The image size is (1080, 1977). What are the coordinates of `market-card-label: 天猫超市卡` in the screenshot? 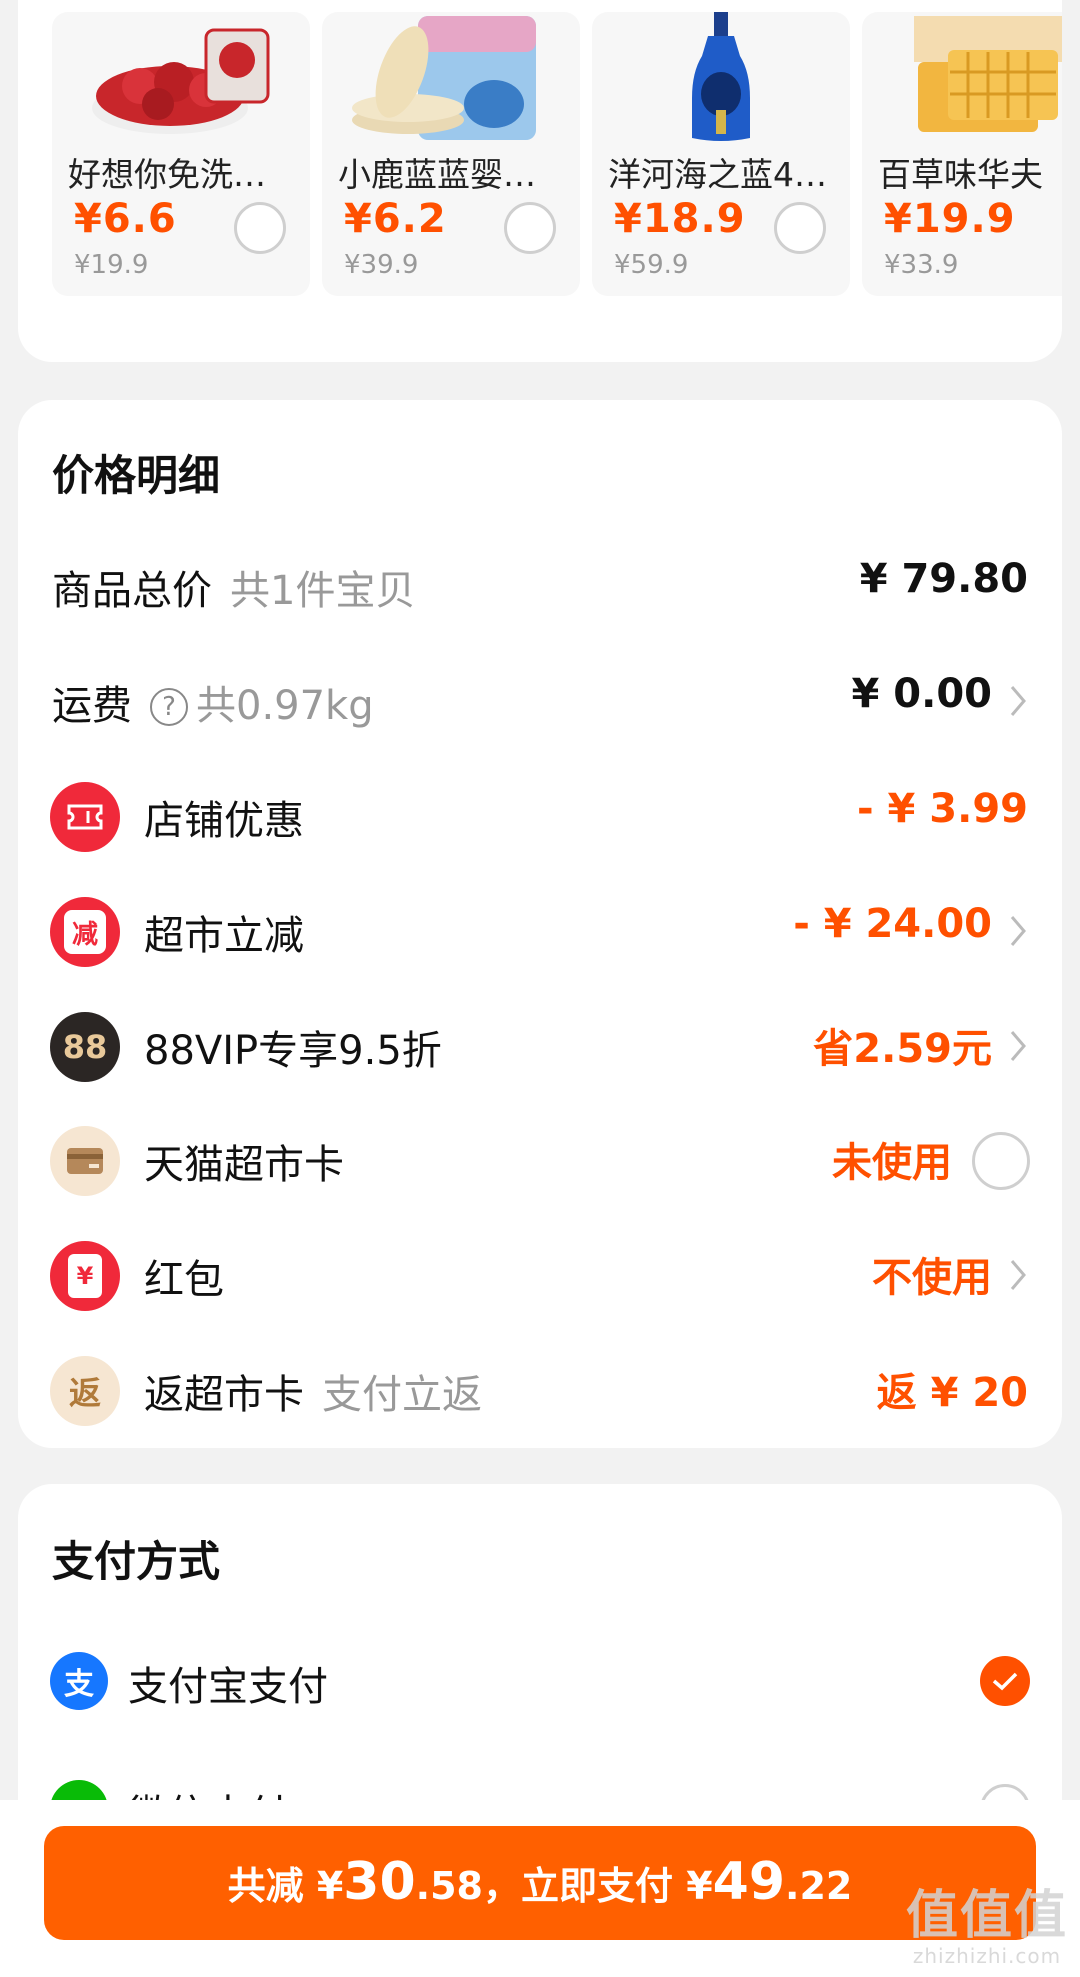 It's located at (244, 1165).